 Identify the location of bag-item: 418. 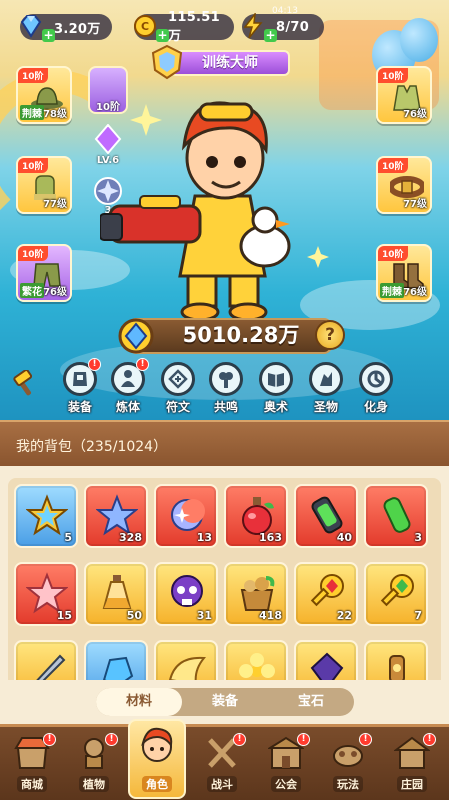
(256, 594).